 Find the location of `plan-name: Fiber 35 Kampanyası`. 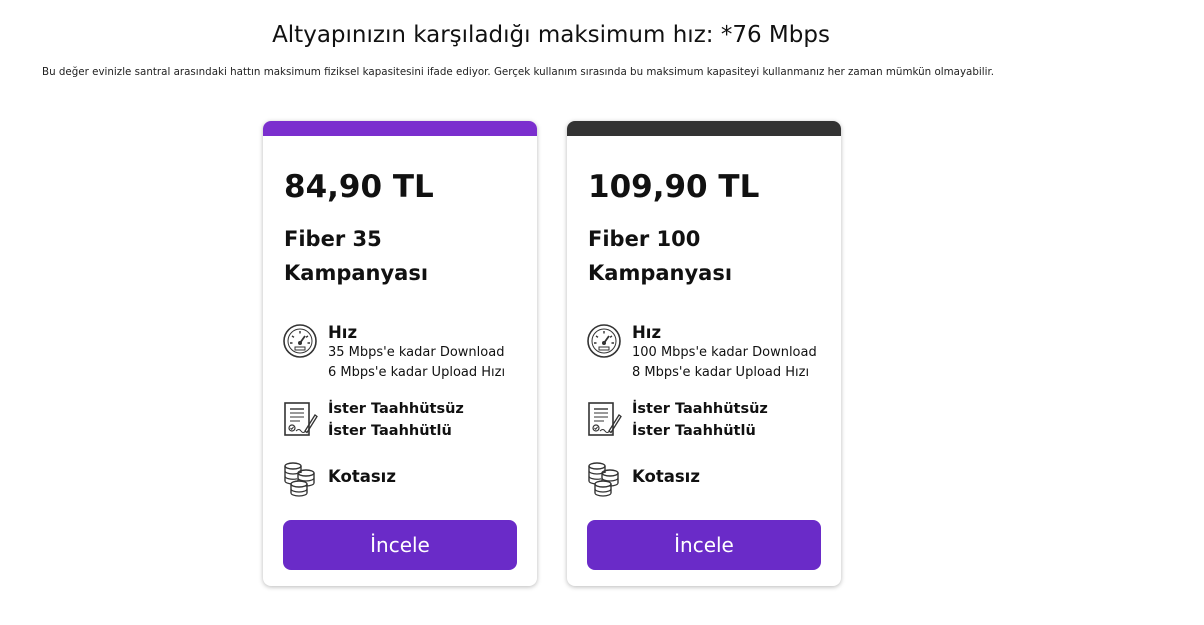

plan-name: Fiber 35 Kampanyası is located at coordinates (356, 256).